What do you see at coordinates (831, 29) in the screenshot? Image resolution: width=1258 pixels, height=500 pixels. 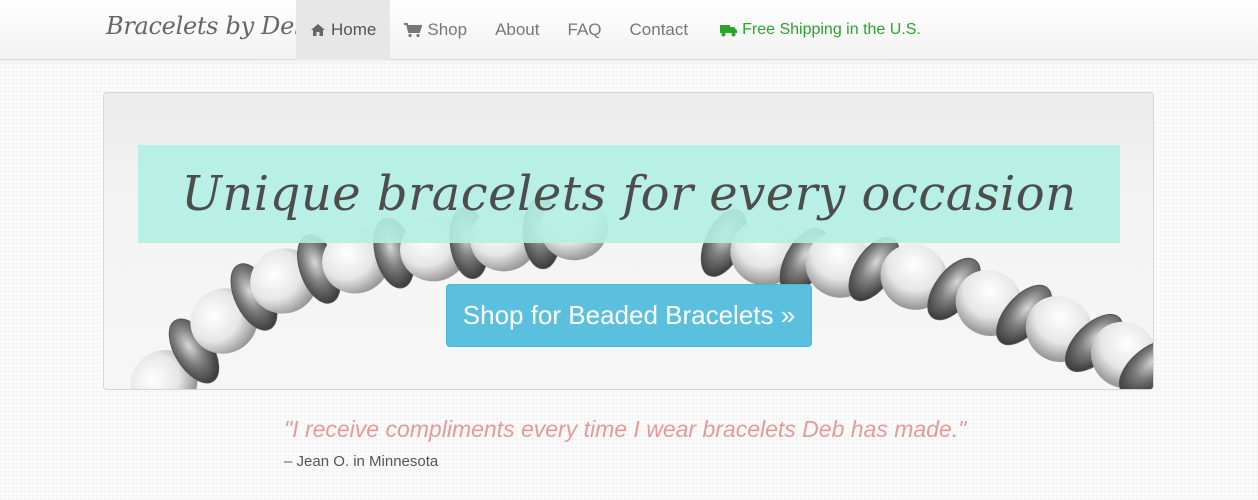 I see `free-shipping-label: Free Shipping in the U.S.` at bounding box center [831, 29].